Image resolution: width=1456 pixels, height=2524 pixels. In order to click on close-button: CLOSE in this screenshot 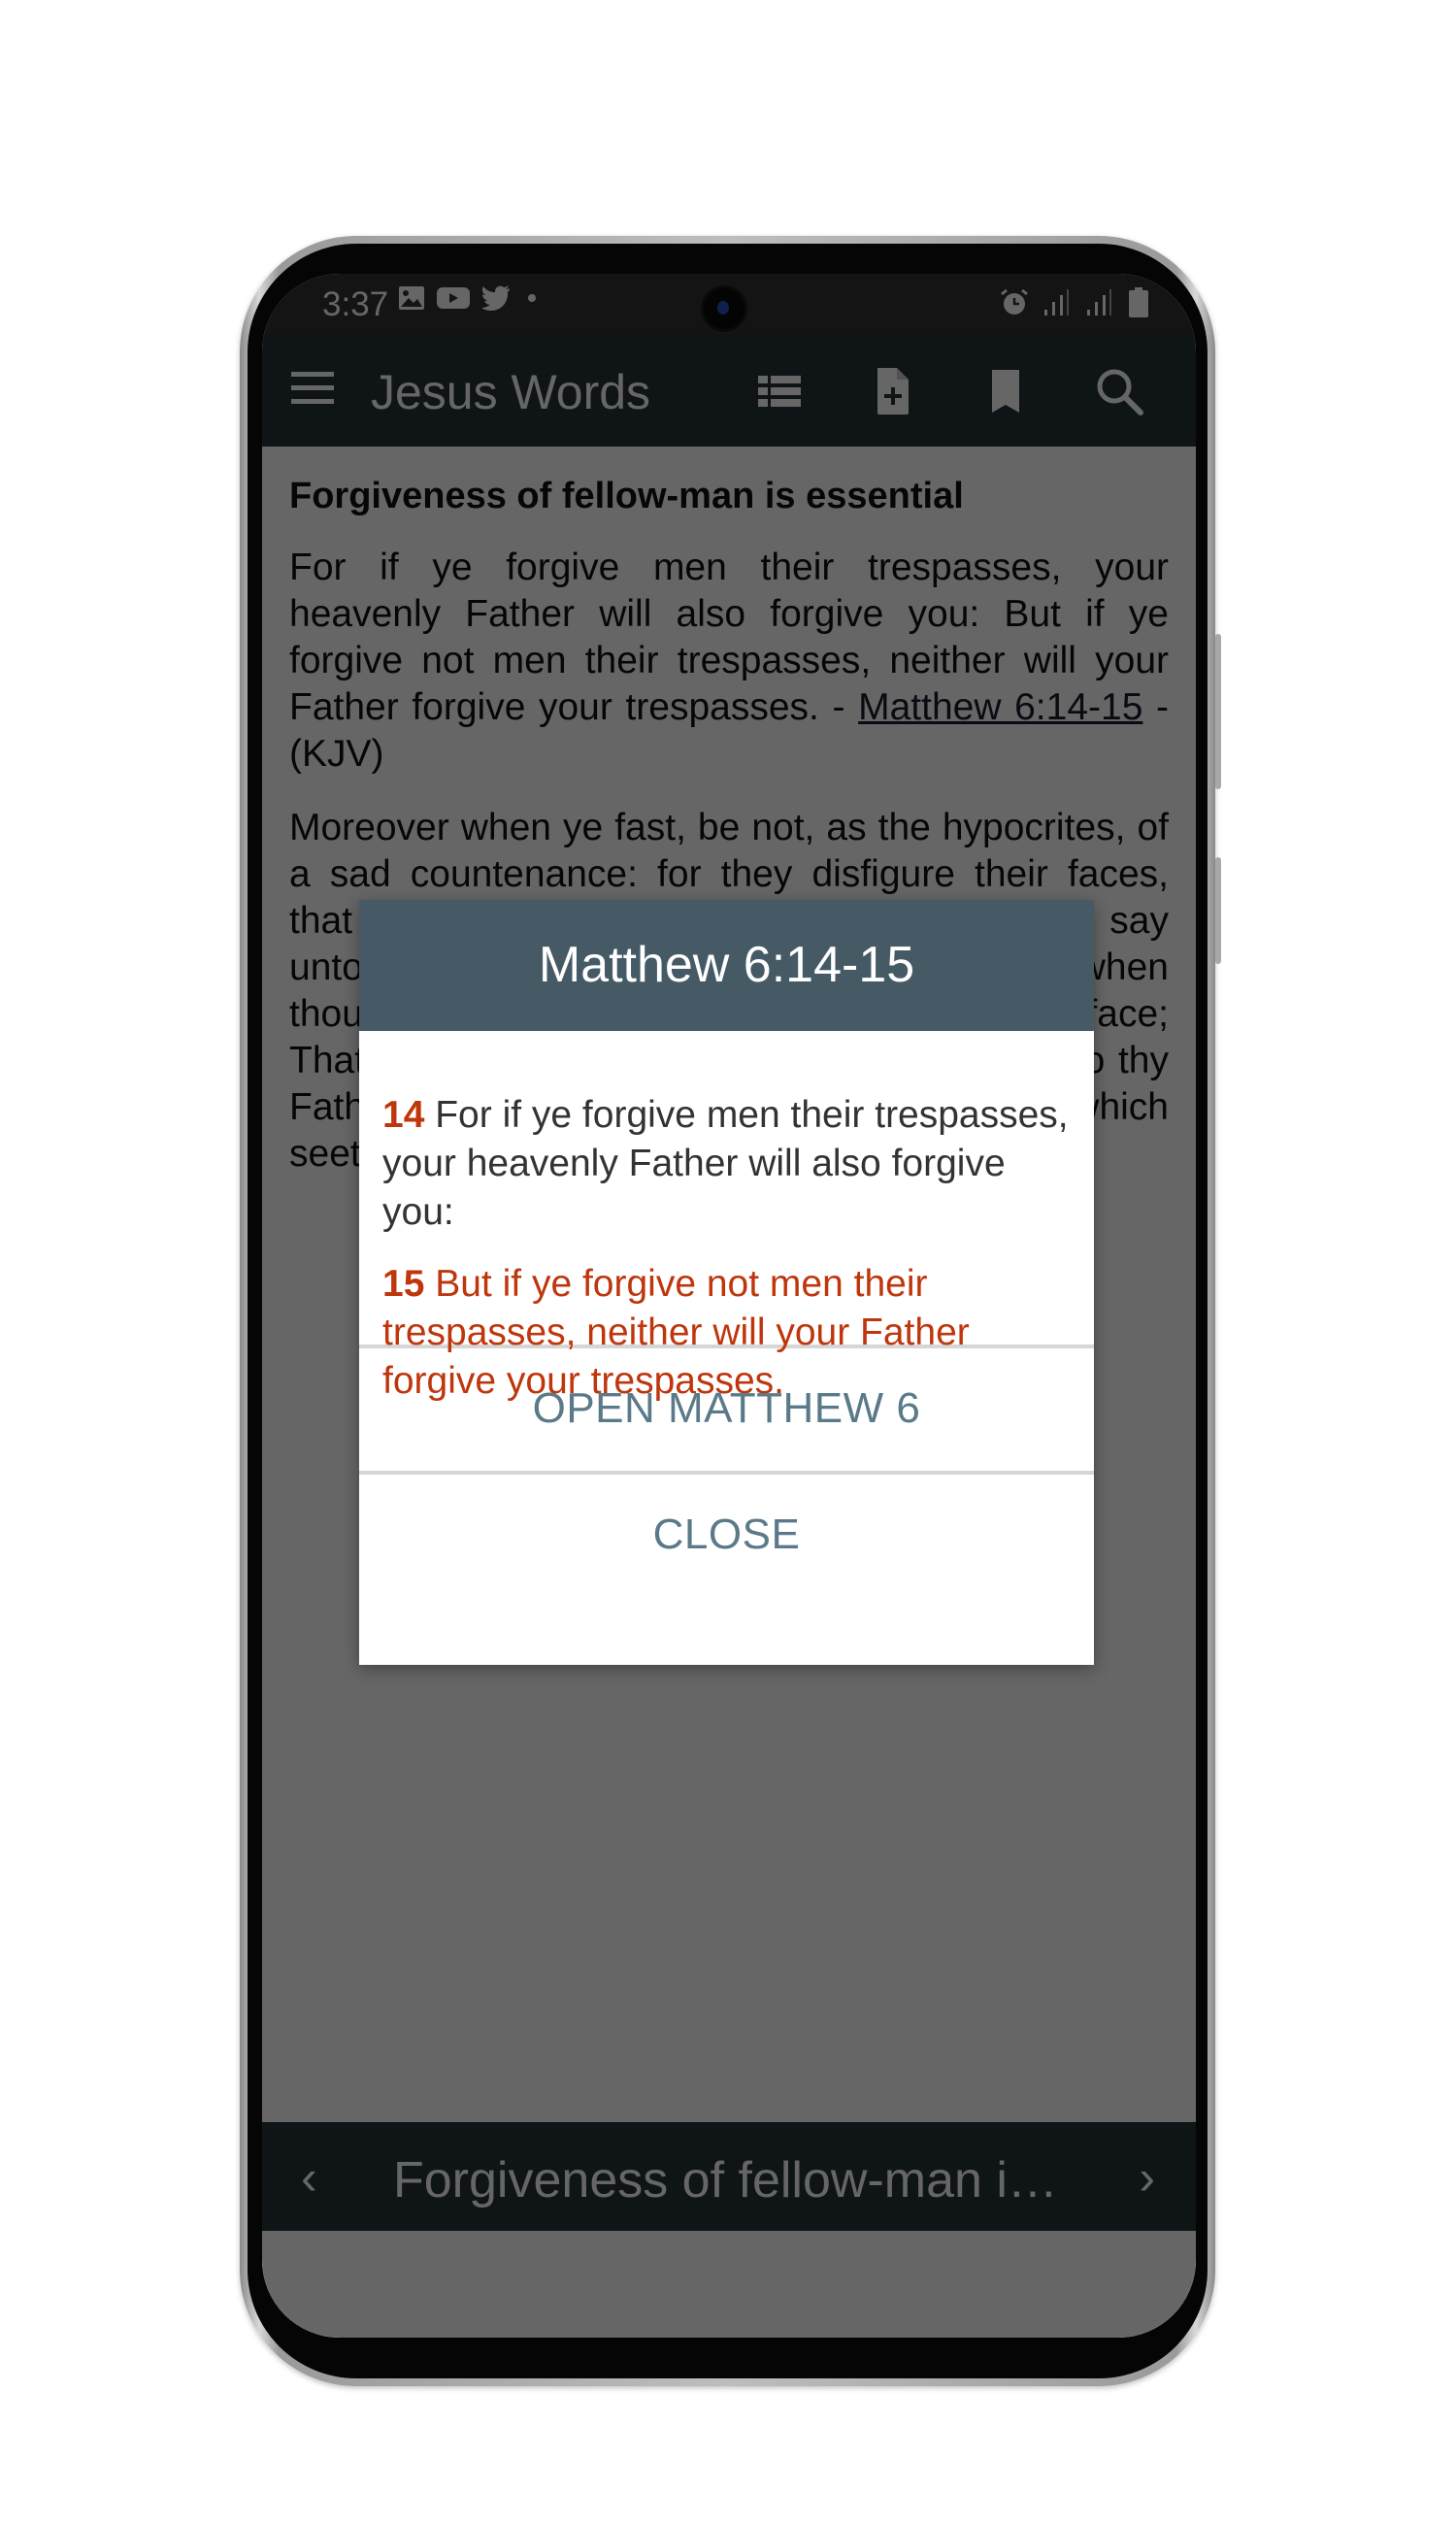, I will do `click(726, 1534)`.